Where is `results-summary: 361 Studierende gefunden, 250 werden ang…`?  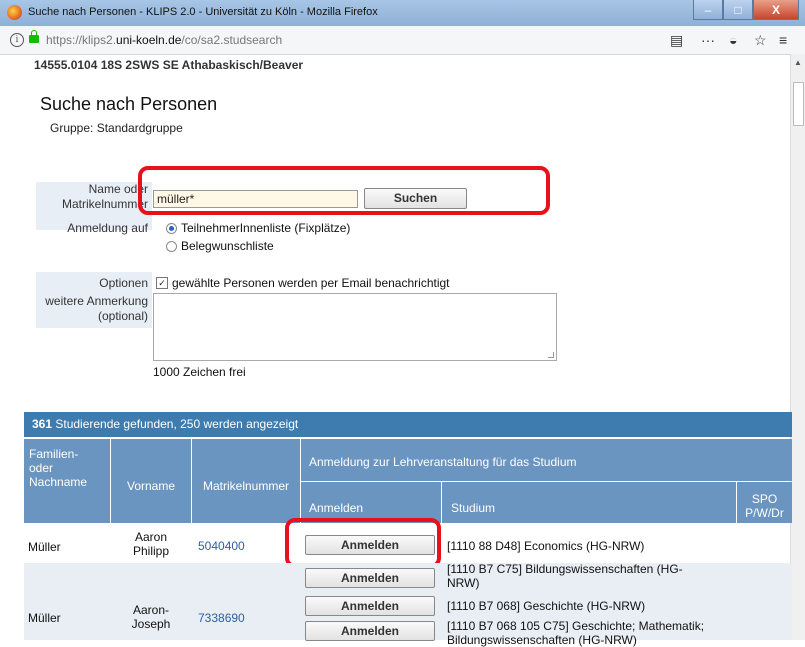 results-summary: 361 Studierende gefunden, 250 werden ang… is located at coordinates (408, 424).